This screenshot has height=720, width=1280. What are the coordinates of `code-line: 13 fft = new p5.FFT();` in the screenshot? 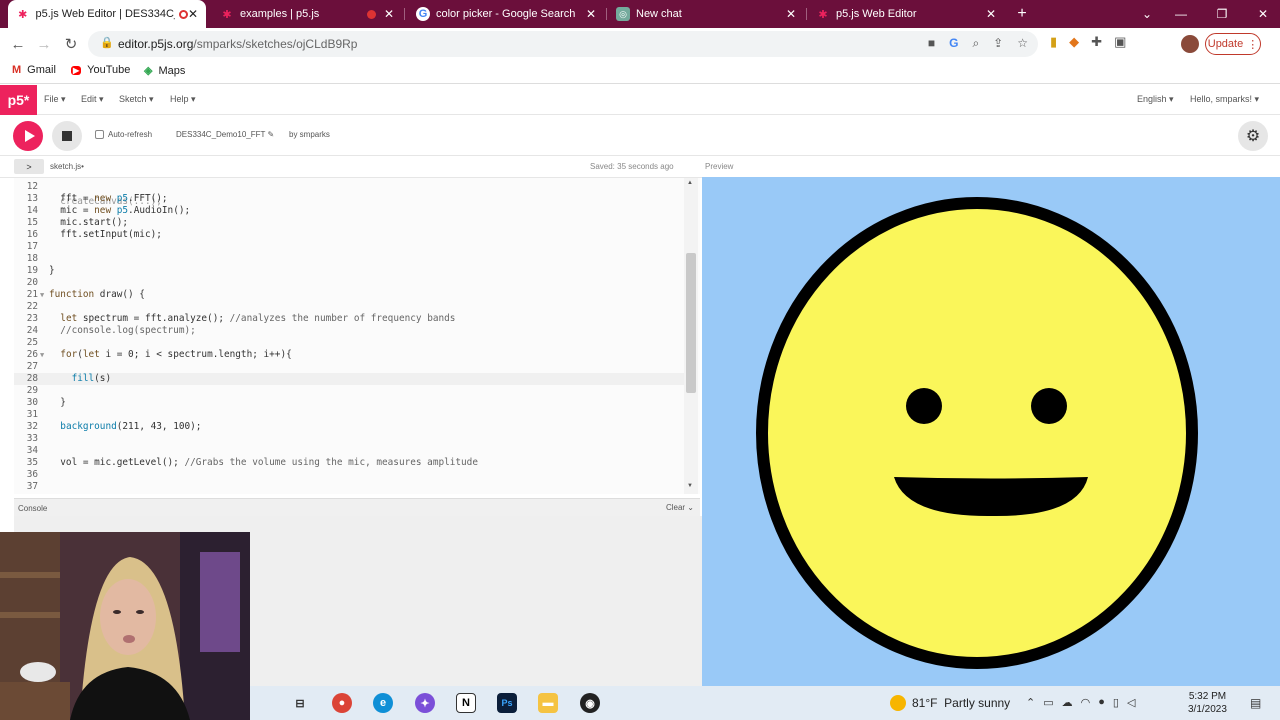 It's located at (350, 199).